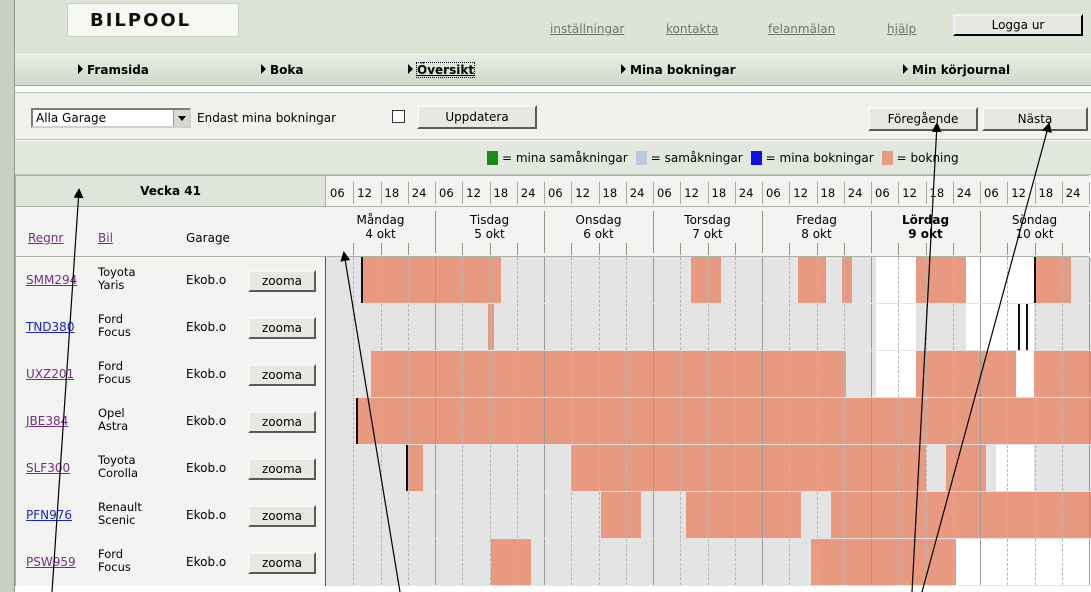 The height and width of the screenshot is (592, 1091). Describe the element at coordinates (598, 234) in the screenshot. I see `day-date: 6 okt` at that location.